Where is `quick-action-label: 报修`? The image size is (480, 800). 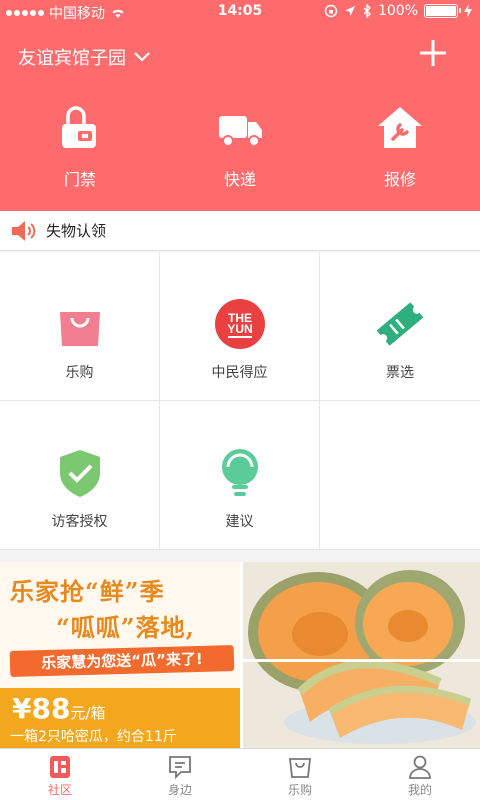
quick-action-label: 报修 is located at coordinates (399, 179).